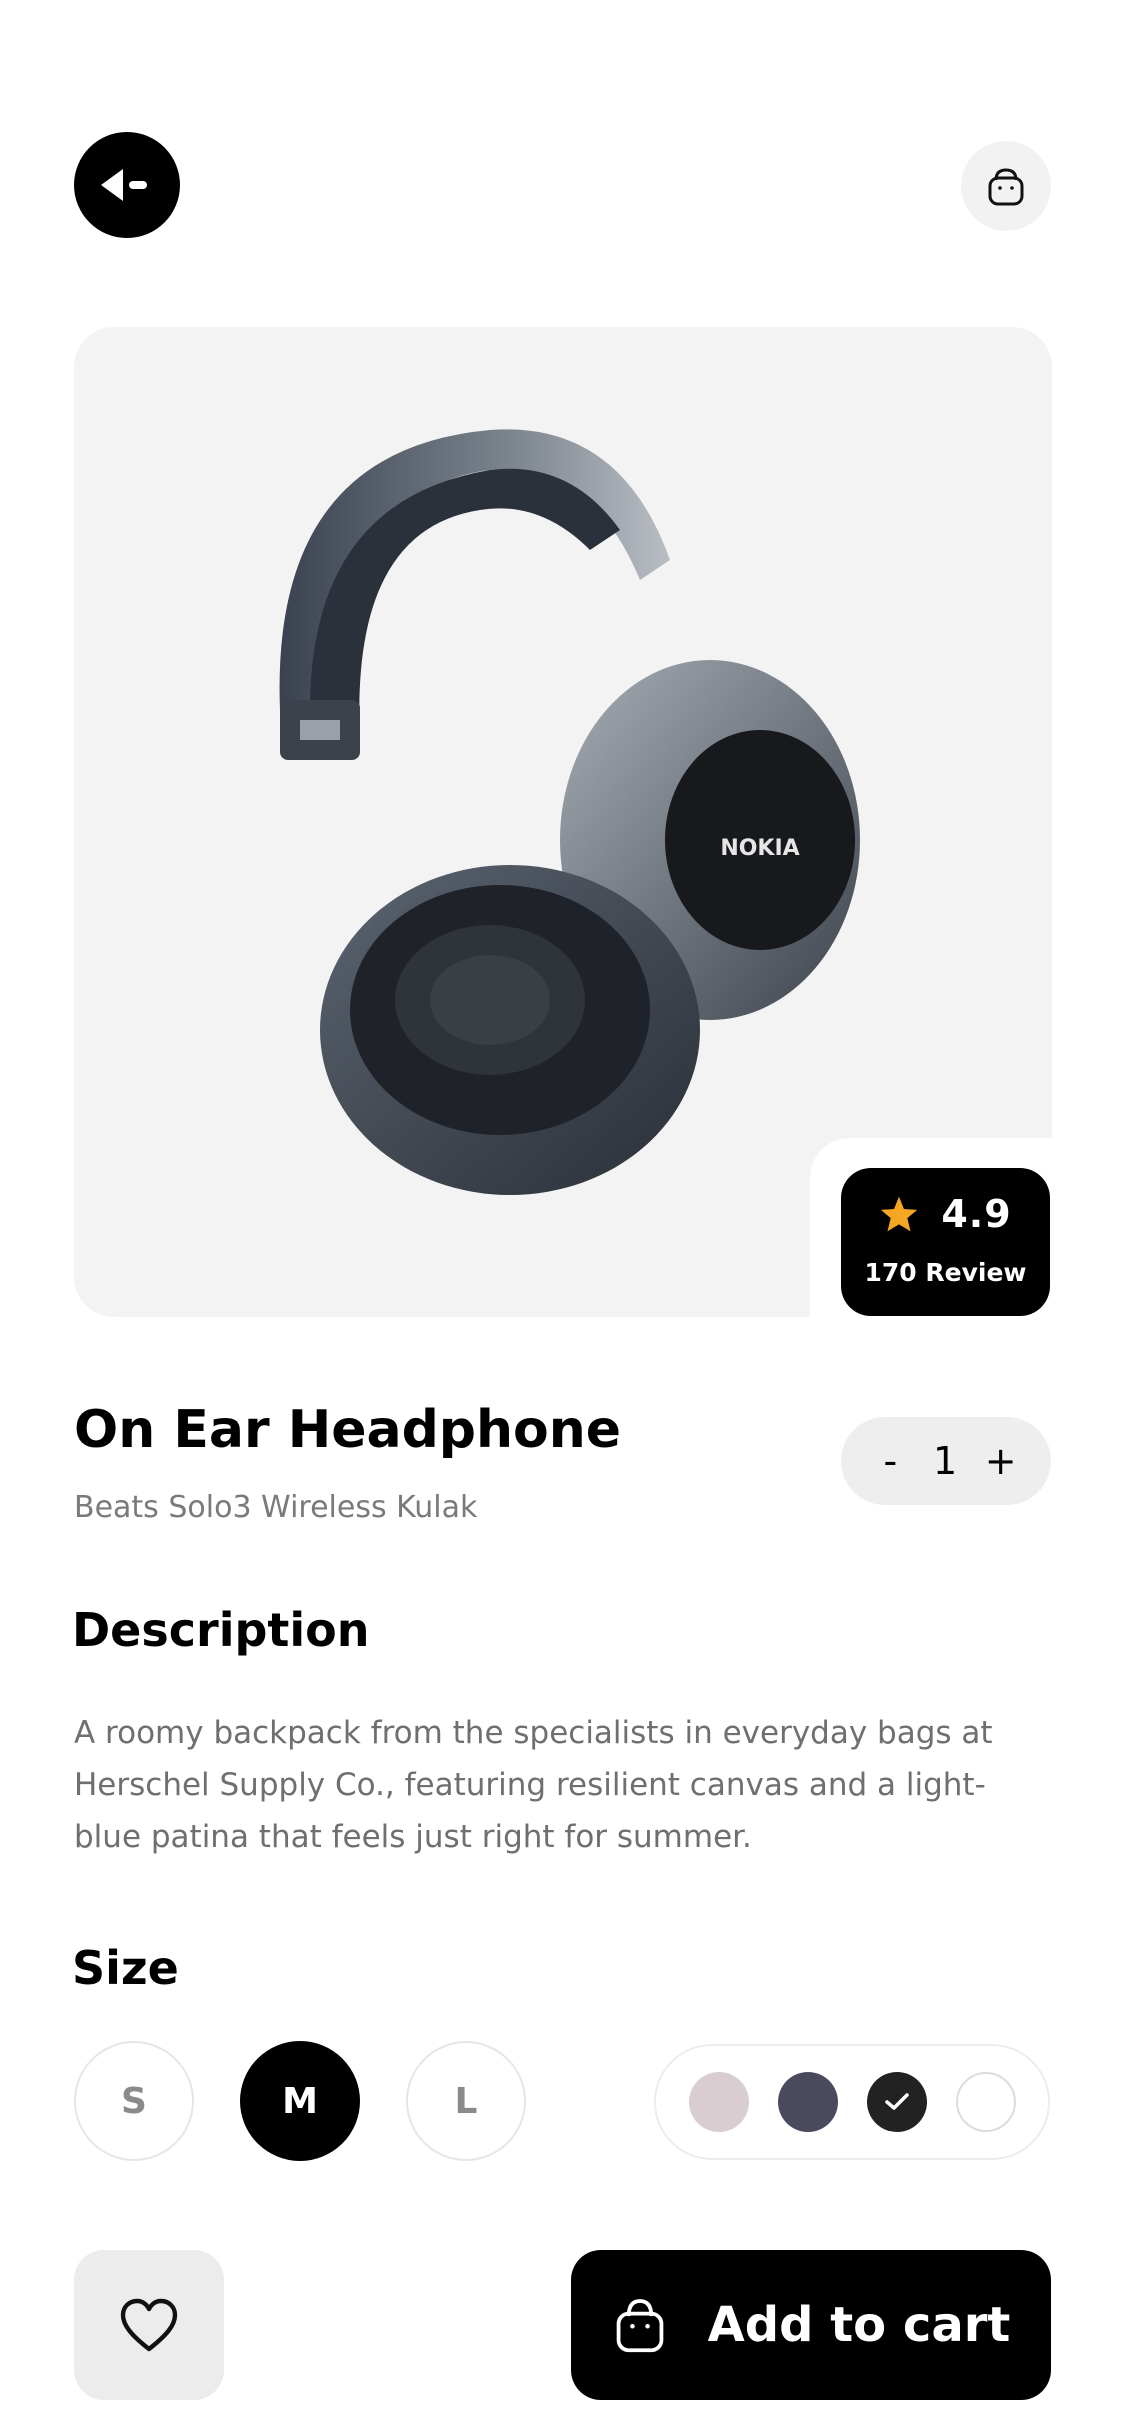 Image resolution: width=1125 pixels, height=2436 pixels. Describe the element at coordinates (985, 2102) in the screenshot. I see `color-swatch-white` at that location.